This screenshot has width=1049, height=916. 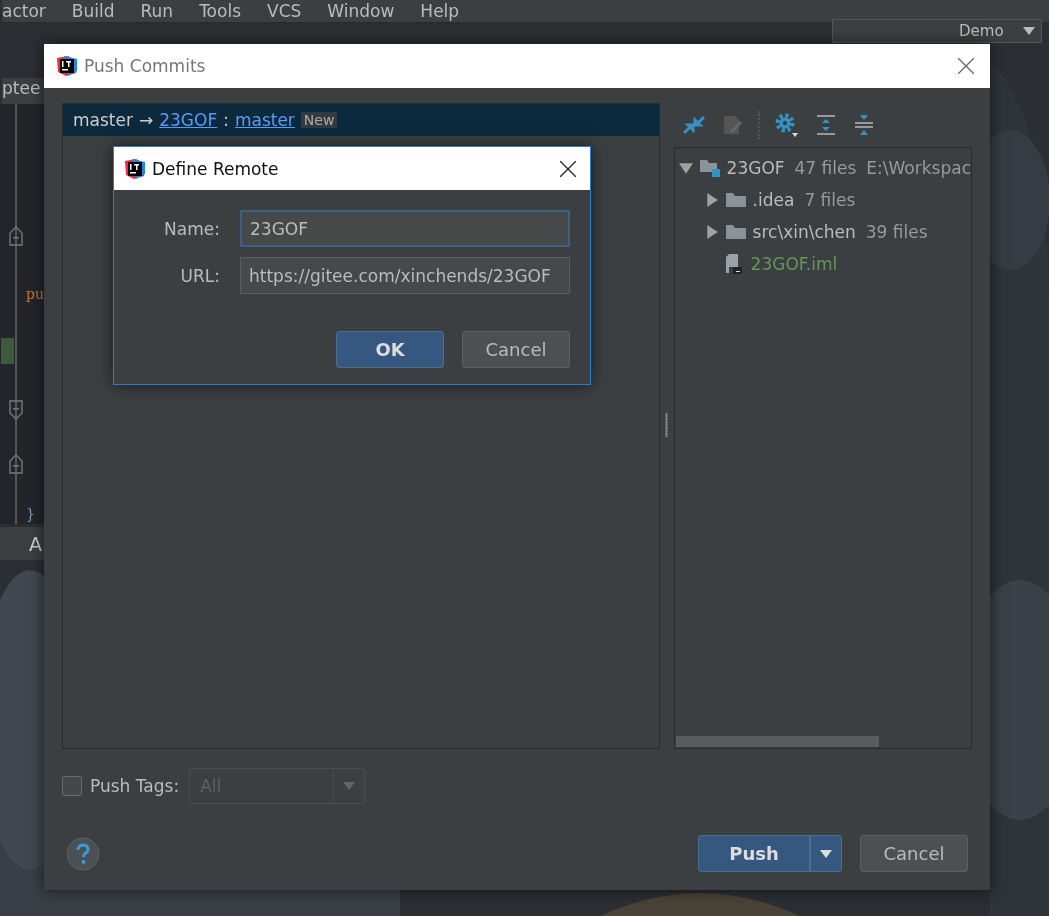 What do you see at coordinates (199, 275) in the screenshot?
I see `field-label: URL:` at bounding box center [199, 275].